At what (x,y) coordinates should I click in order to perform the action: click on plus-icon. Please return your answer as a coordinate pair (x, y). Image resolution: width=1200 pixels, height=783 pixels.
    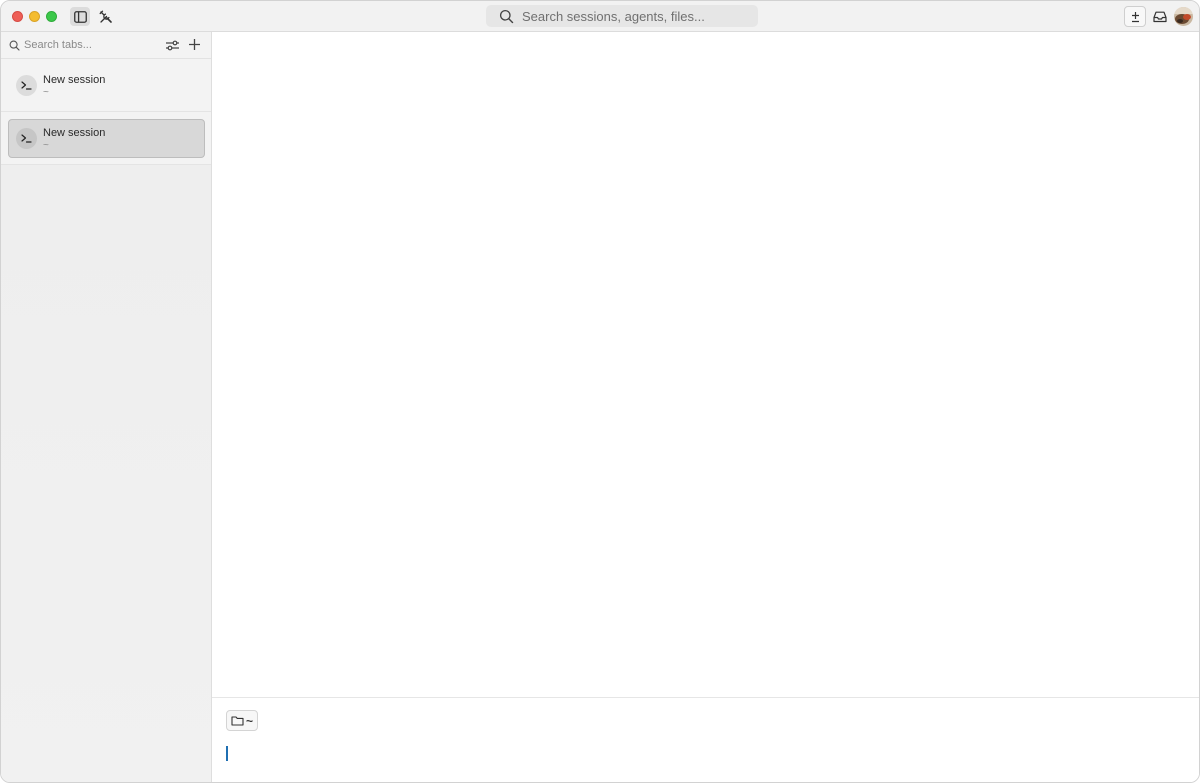
    Looking at the image, I should click on (194, 44).